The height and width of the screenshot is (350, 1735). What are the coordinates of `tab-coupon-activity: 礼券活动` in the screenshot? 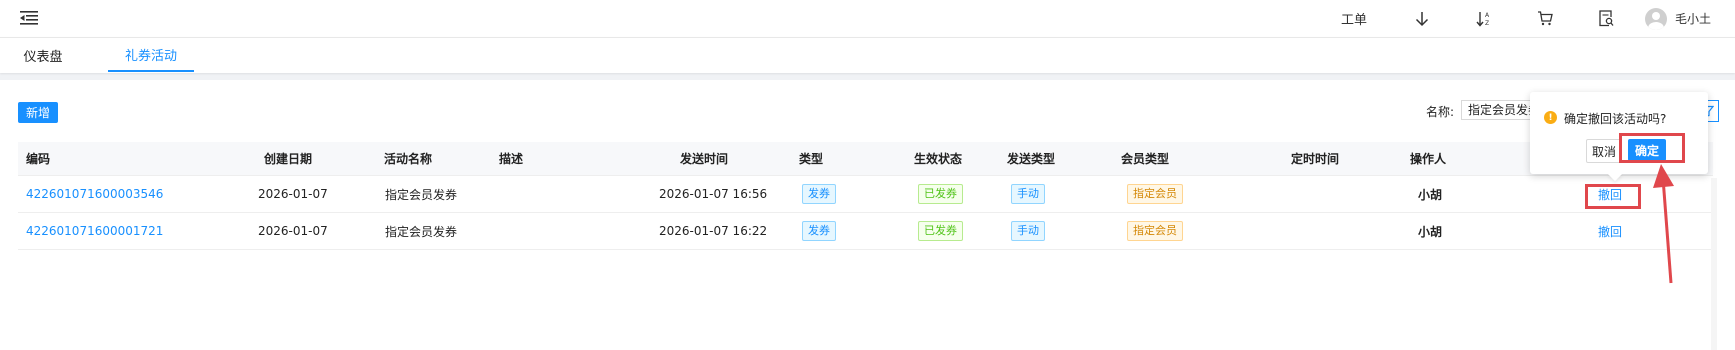 It's located at (151, 55).